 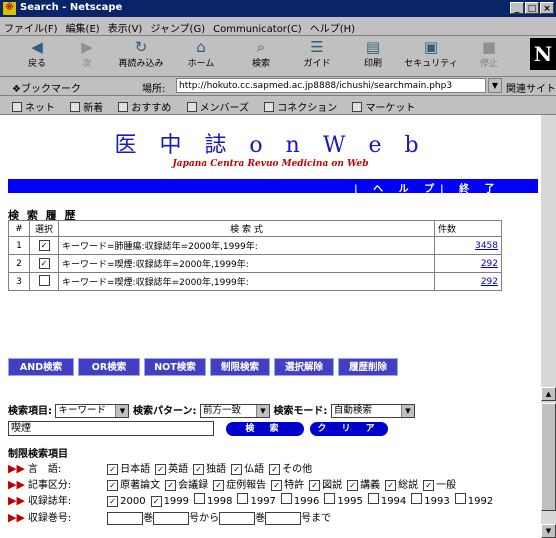 What do you see at coordinates (33, 106) in the screenshot?
I see `personal-item-net: ネット` at bounding box center [33, 106].